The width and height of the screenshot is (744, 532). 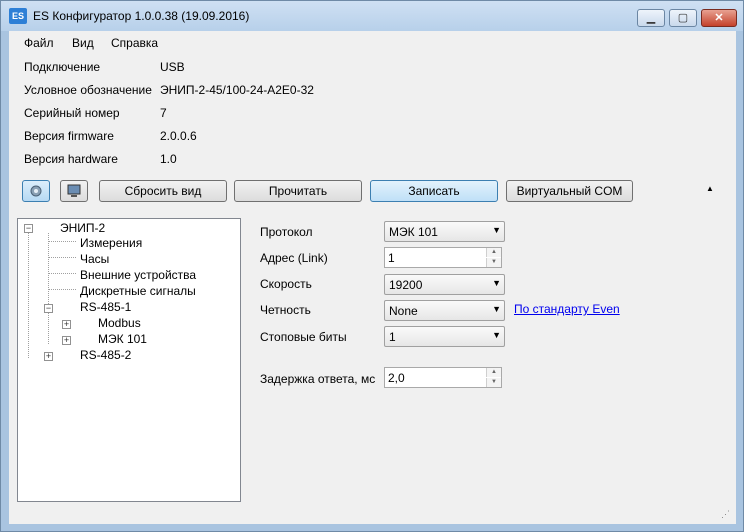 I want to click on parity-standard-link: По стандарту Even, so click(x=567, y=309).